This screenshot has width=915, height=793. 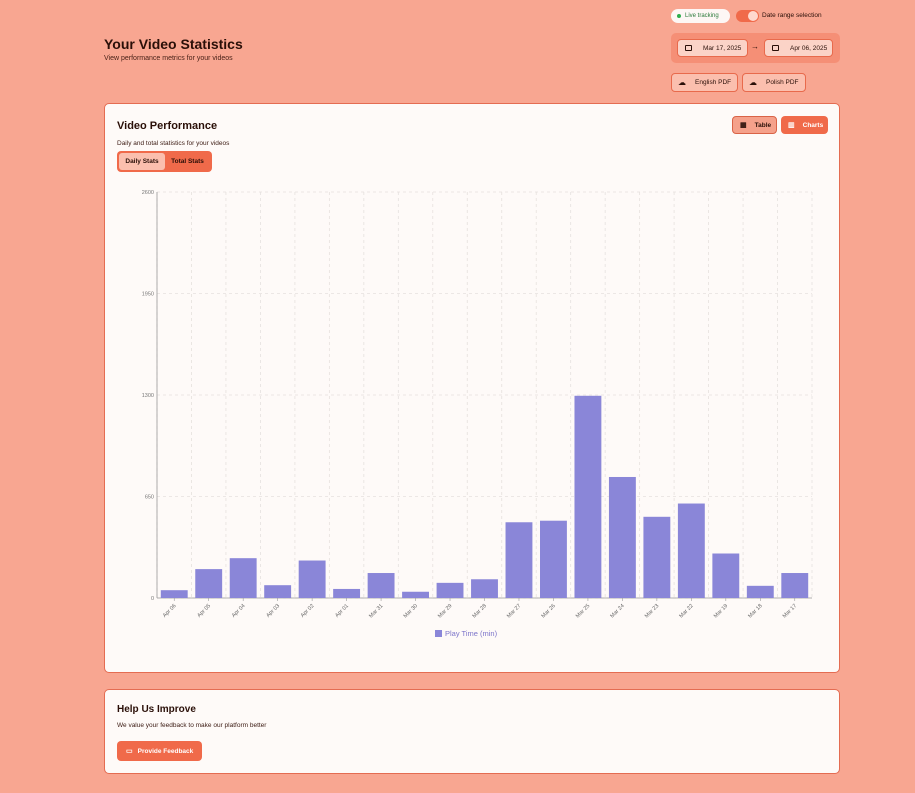 What do you see at coordinates (755, 611) in the screenshot?
I see `x-tick-label: Mar 18` at bounding box center [755, 611].